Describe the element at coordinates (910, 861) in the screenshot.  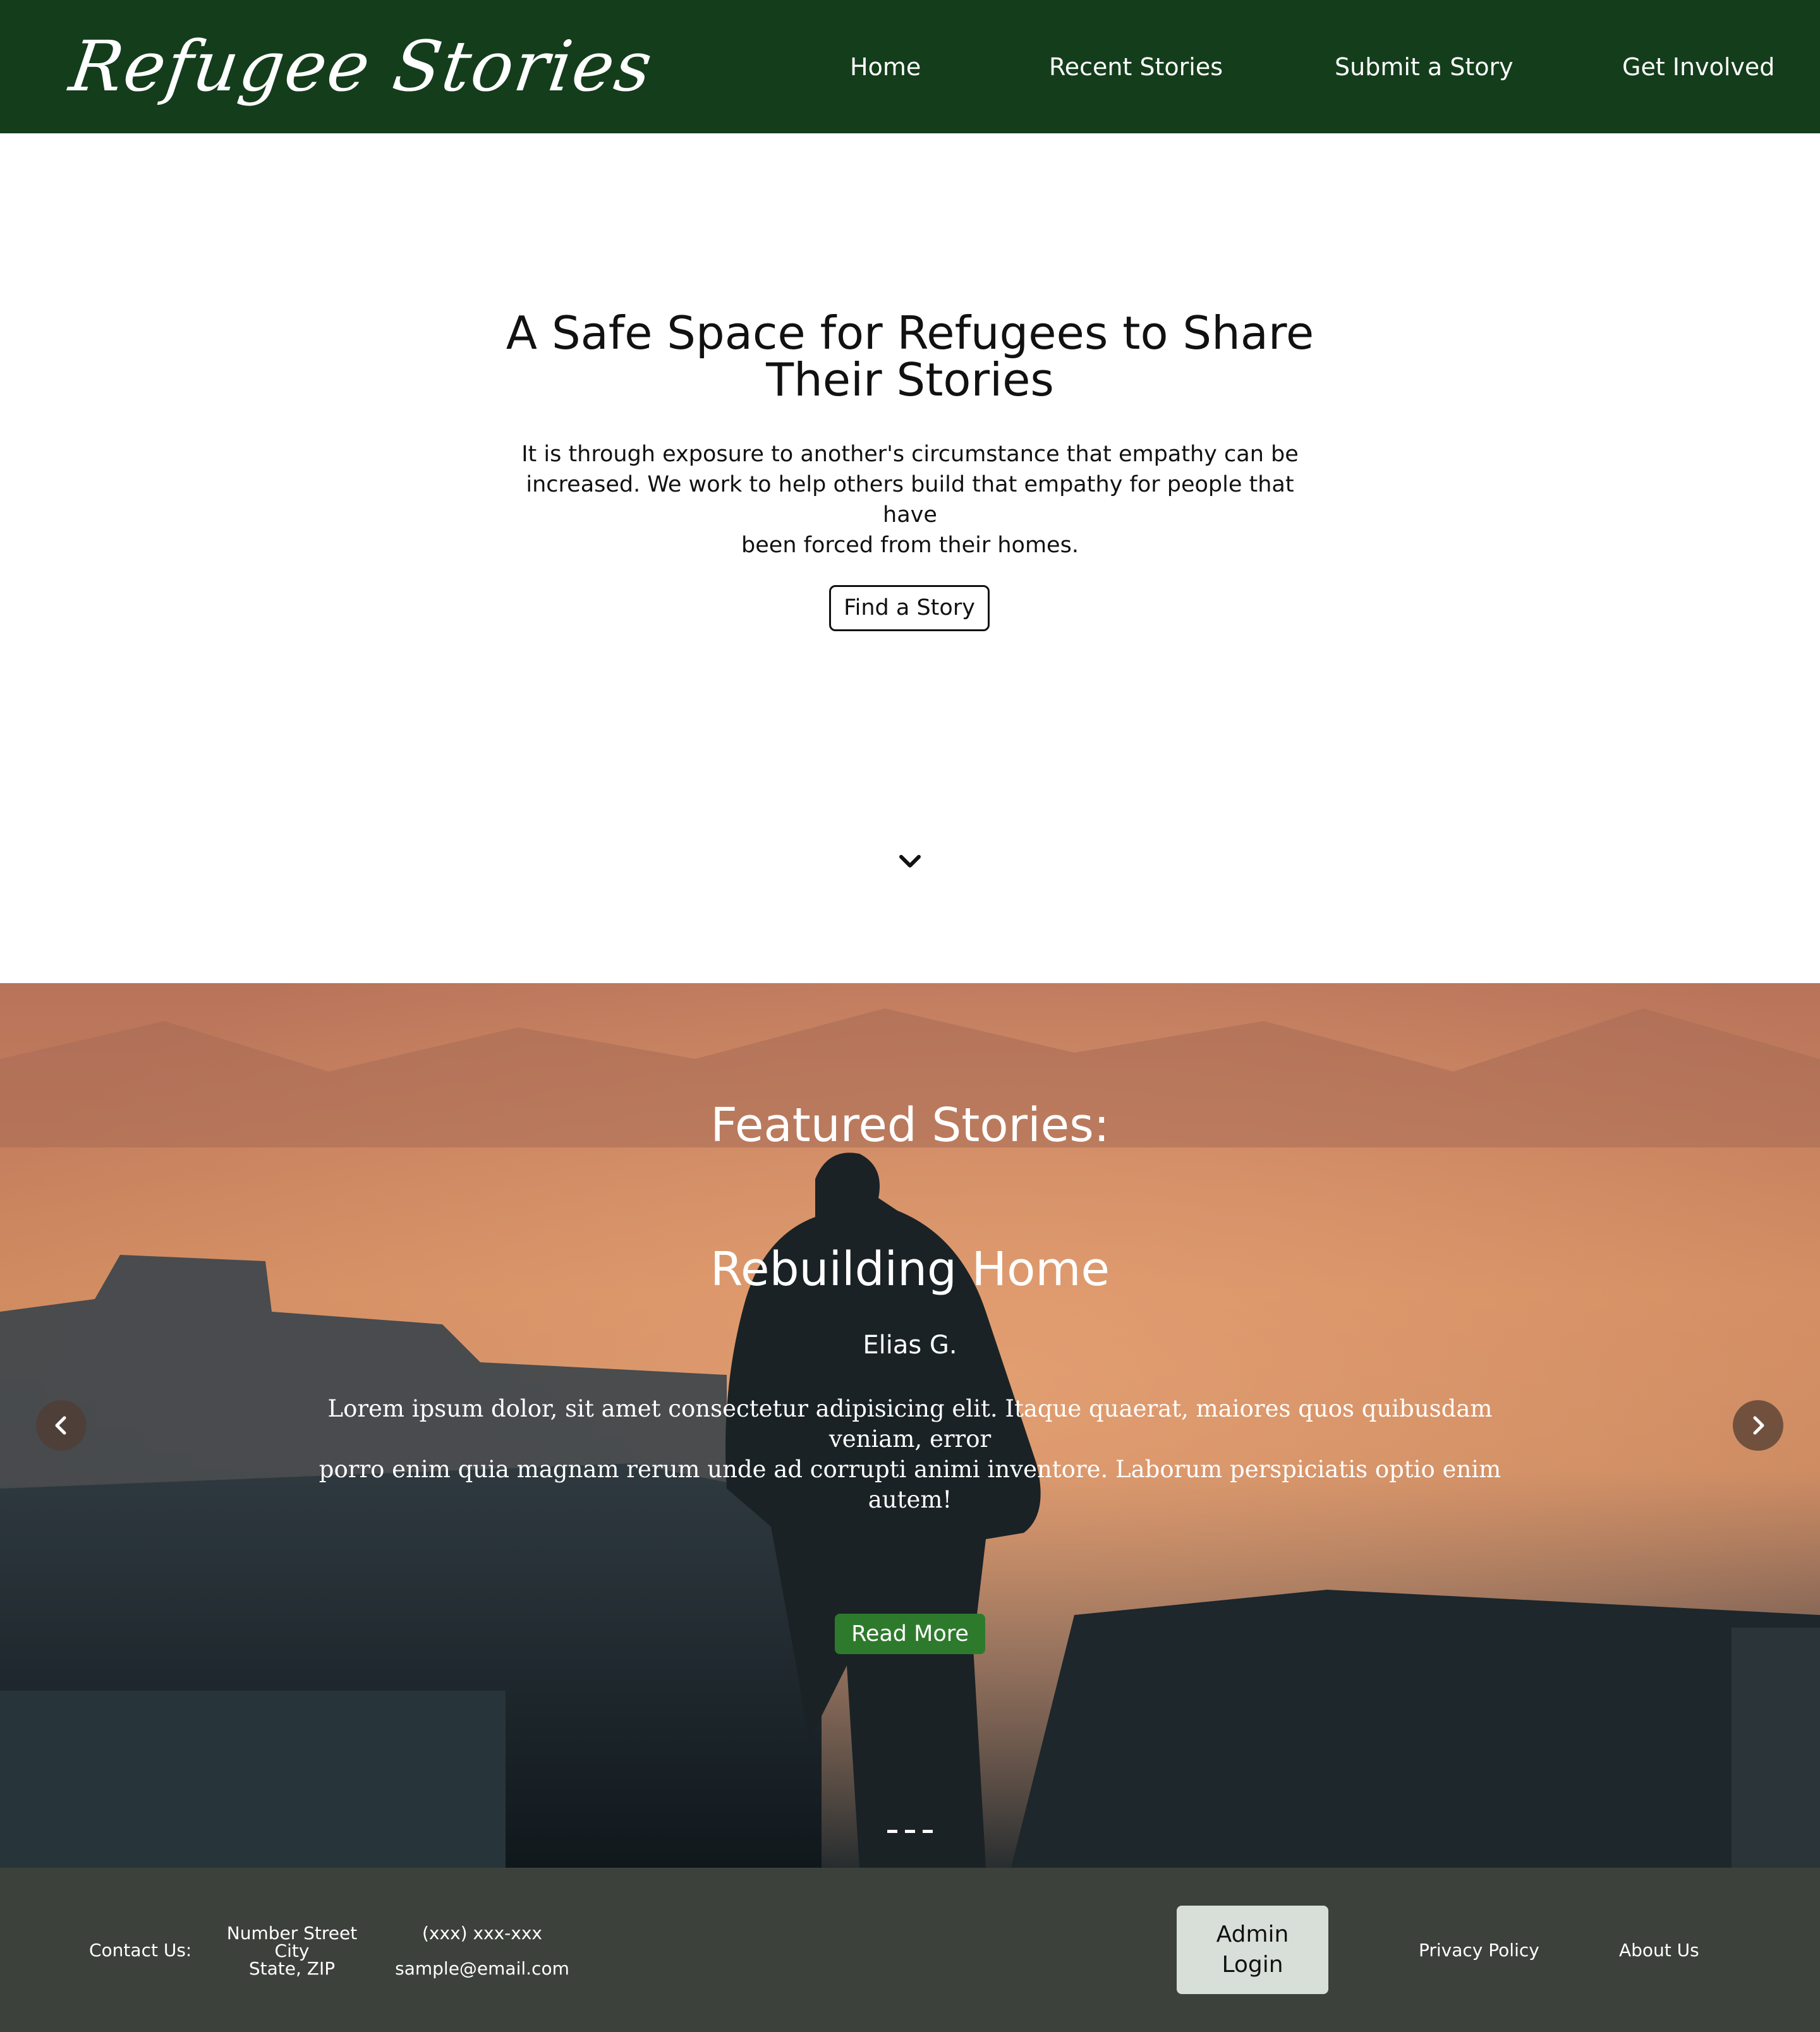
I see `chevron-down-icon` at that location.